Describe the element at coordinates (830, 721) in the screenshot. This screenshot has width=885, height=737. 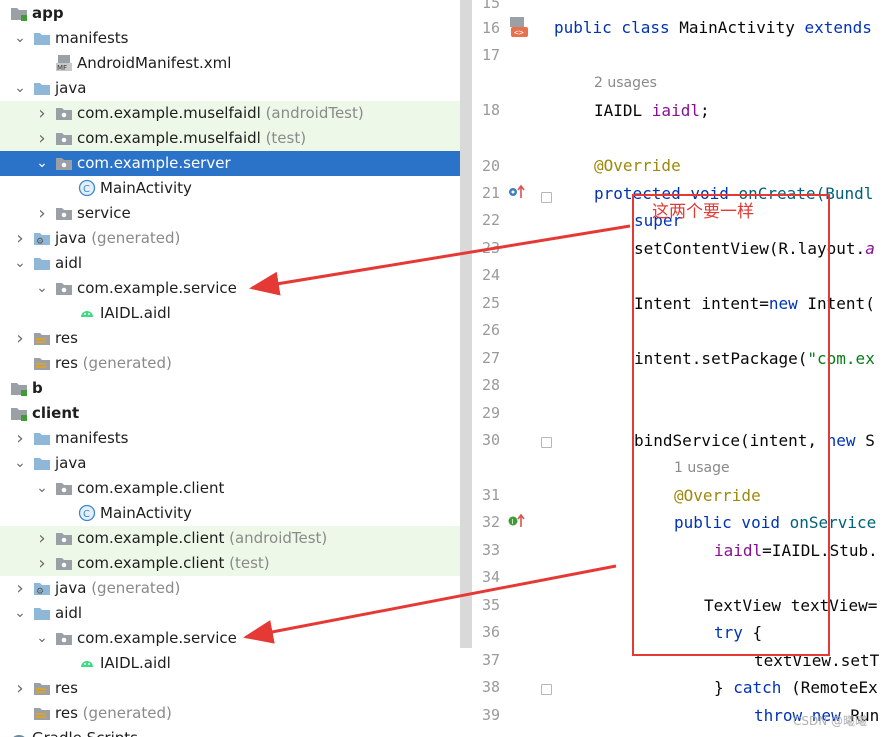
I see `watermark: CSDN @曦曦` at that location.